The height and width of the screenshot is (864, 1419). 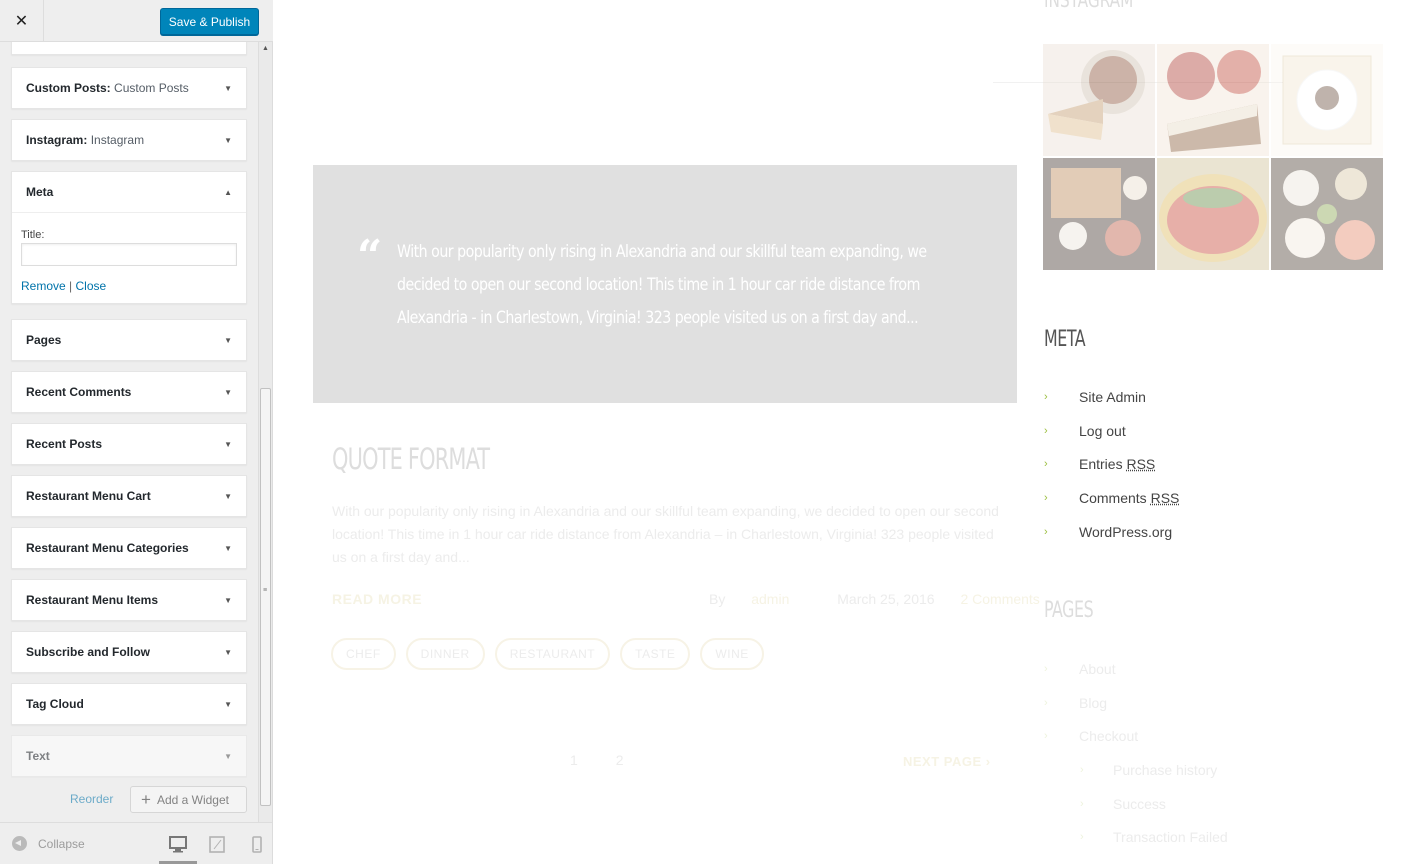 I want to click on page-link-2: 2, so click(x=620, y=760).